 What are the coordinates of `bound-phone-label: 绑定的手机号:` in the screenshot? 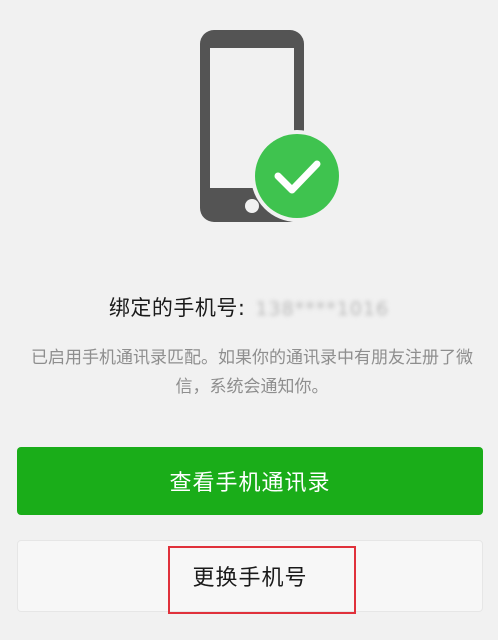 It's located at (177, 308).